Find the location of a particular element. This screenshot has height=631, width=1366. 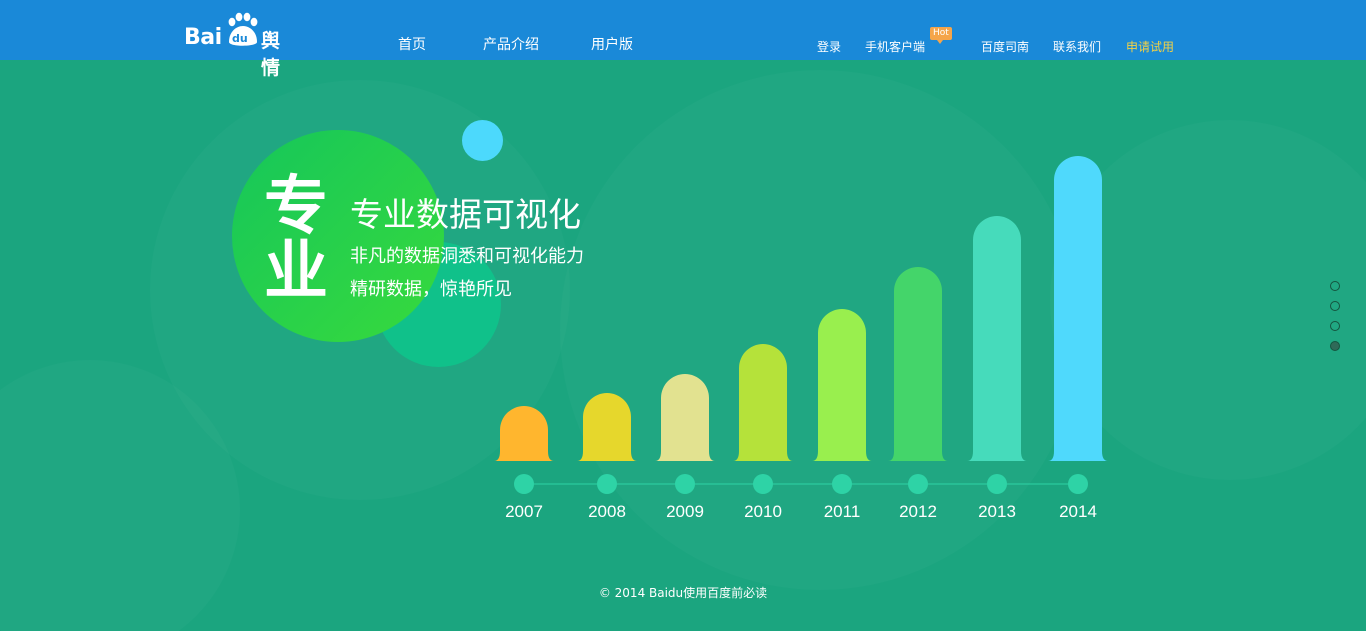

chart-bar-2014 is located at coordinates (1078, 308).